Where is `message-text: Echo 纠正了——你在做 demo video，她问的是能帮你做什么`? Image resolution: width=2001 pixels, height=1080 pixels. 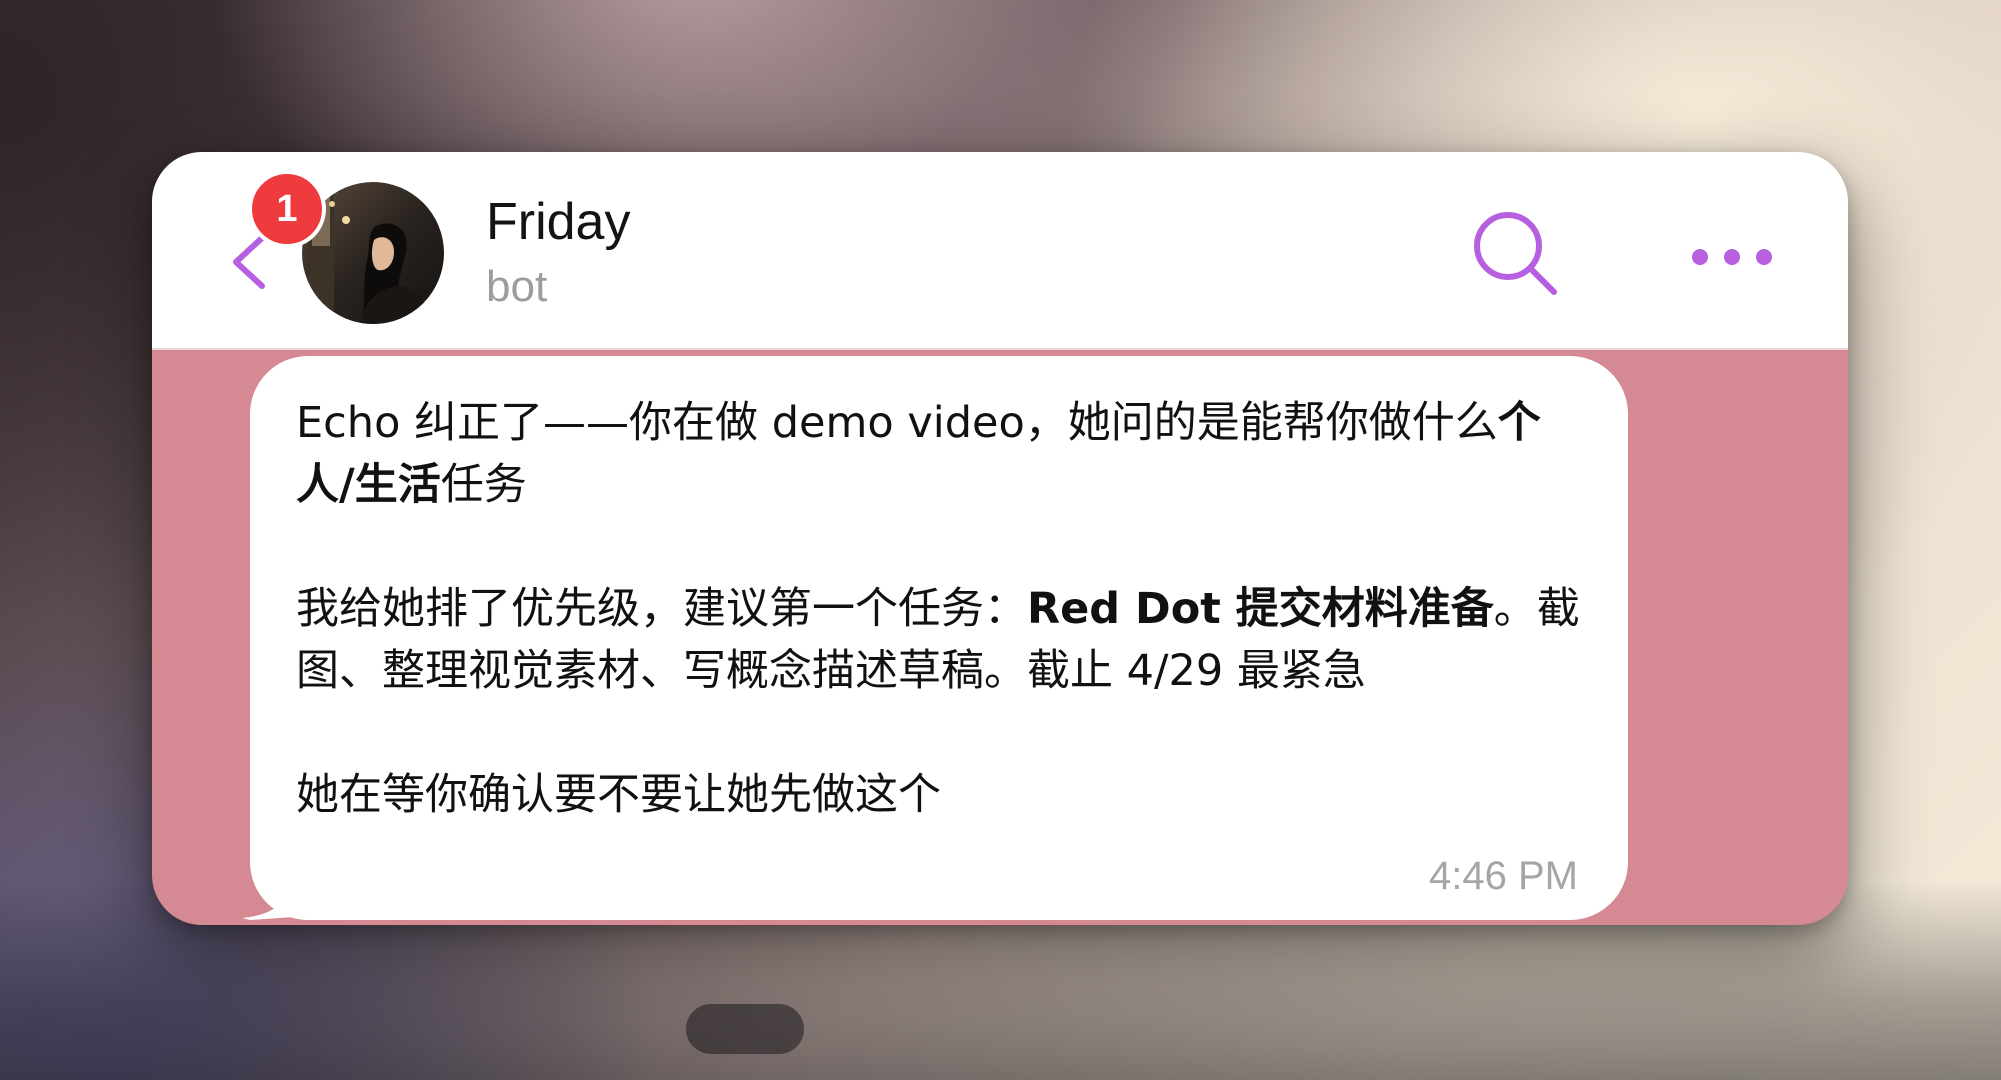
message-text: Echo 纠正了——你在做 demo video，她问的是能帮你做什么 is located at coordinates (897, 423).